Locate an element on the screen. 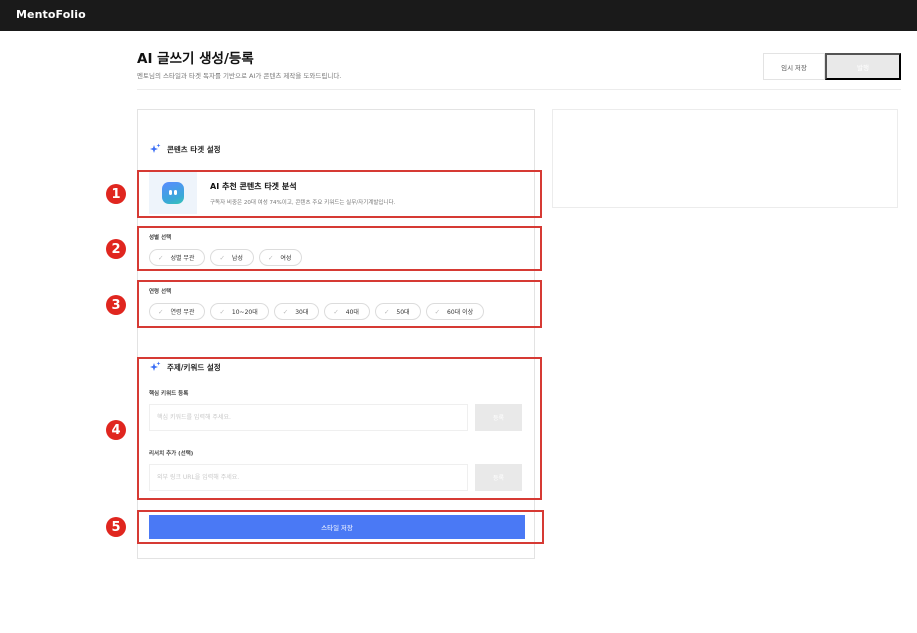 The width and height of the screenshot is (917, 633). annotation-badge-3: 3 is located at coordinates (116, 305).